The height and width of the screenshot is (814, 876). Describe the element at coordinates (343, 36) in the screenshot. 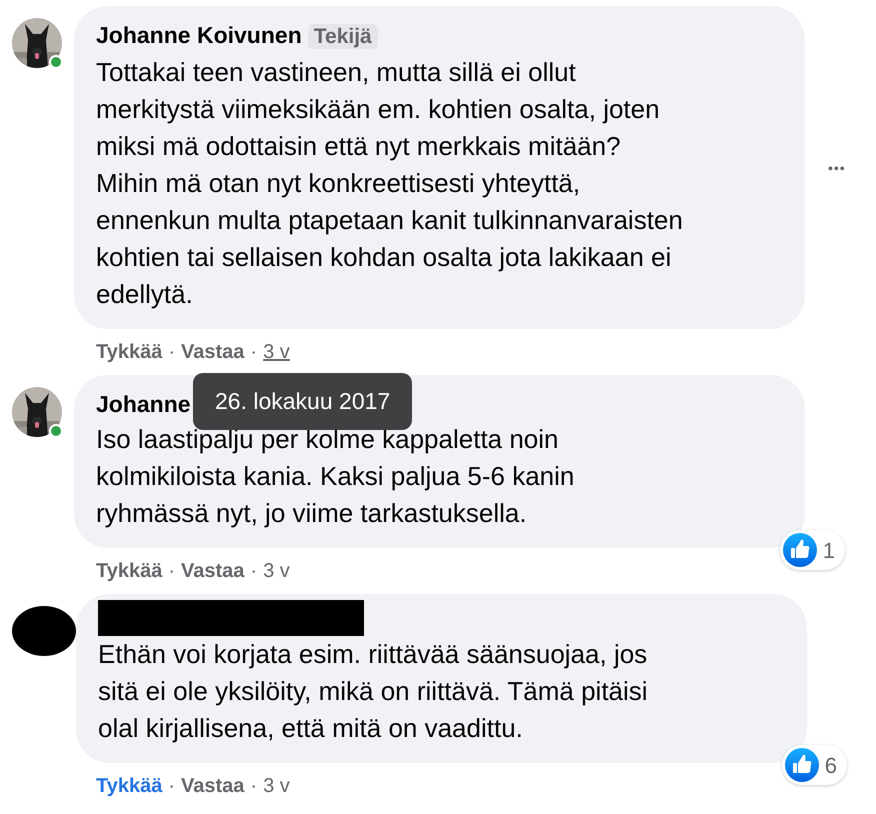

I see `author-tag: Tekijä` at that location.